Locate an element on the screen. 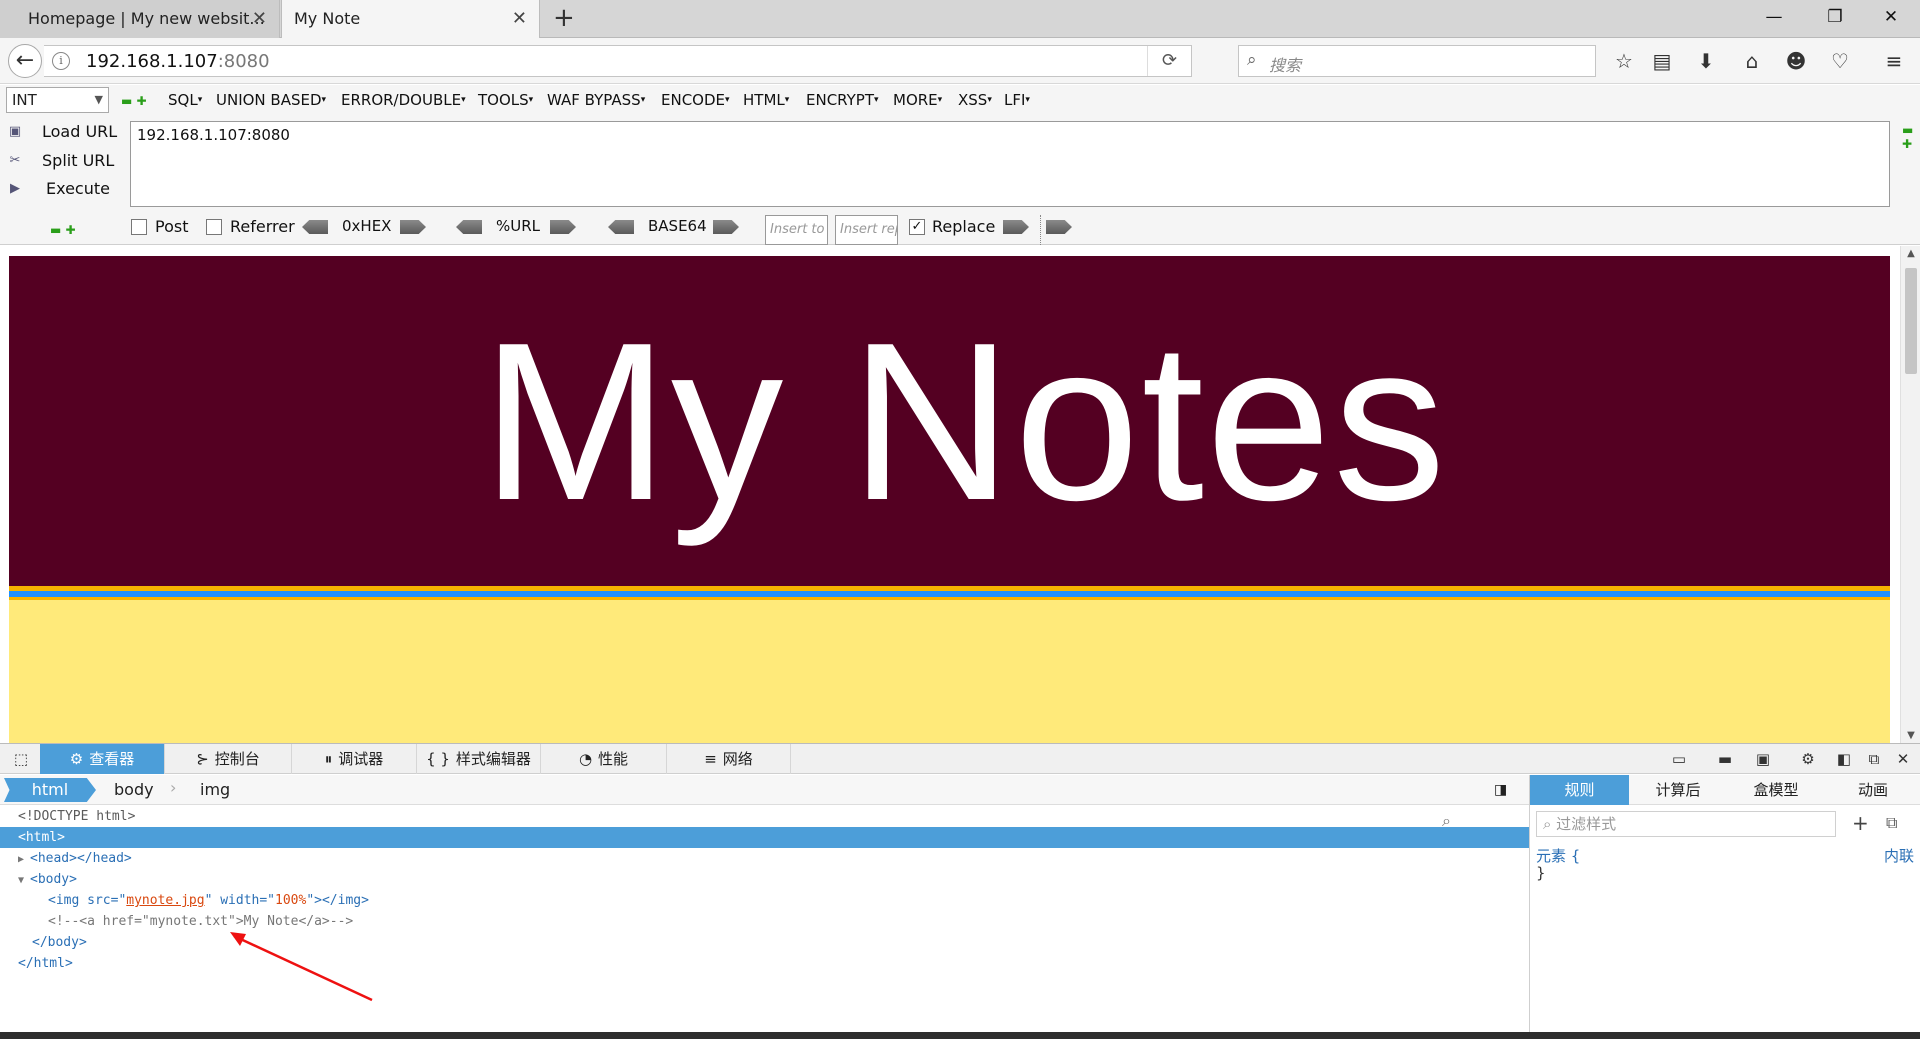 This screenshot has width=1920, height=1039. new-tab-button: + is located at coordinates (564, 19).